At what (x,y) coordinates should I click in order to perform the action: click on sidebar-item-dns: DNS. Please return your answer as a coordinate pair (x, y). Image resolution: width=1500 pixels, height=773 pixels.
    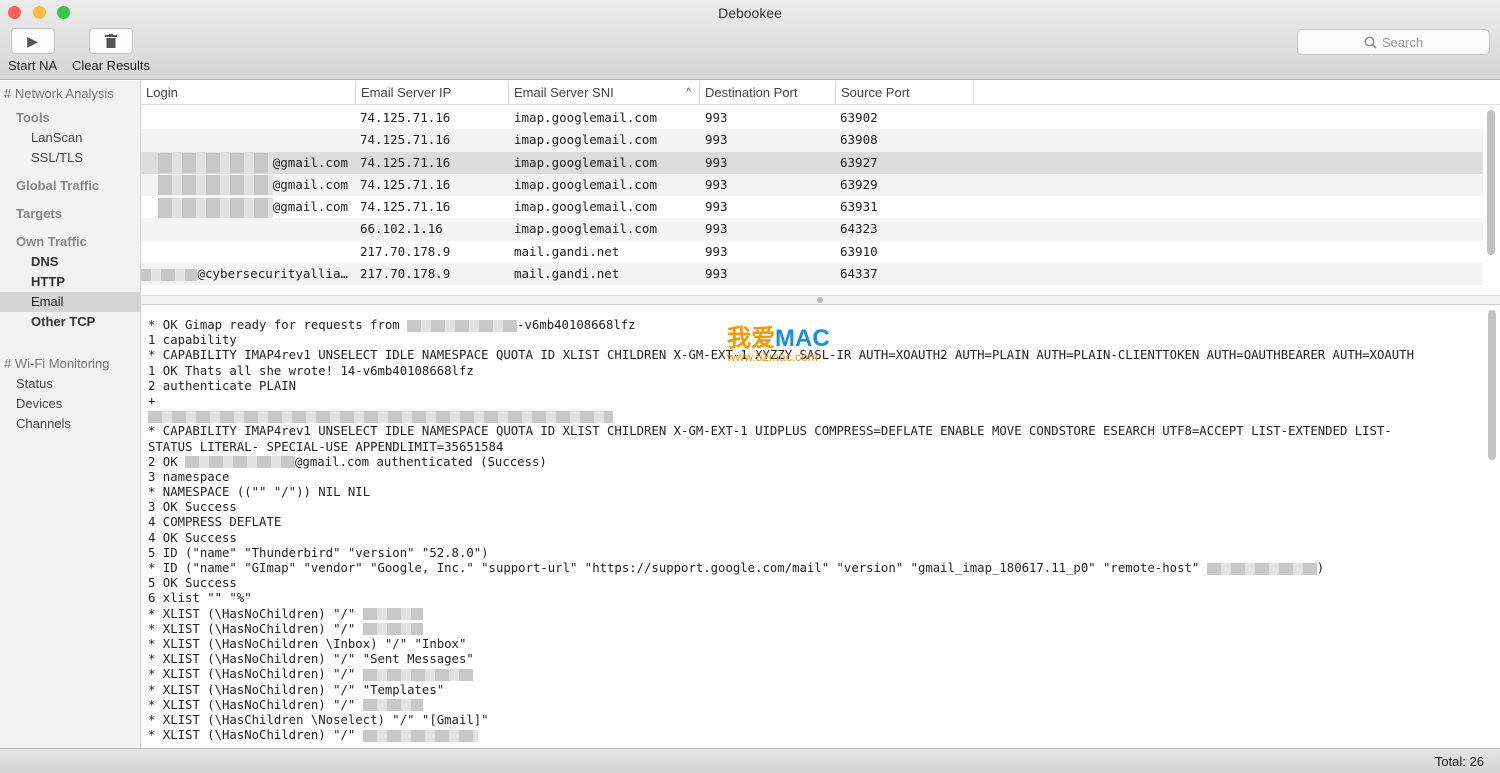
    Looking at the image, I should click on (70, 262).